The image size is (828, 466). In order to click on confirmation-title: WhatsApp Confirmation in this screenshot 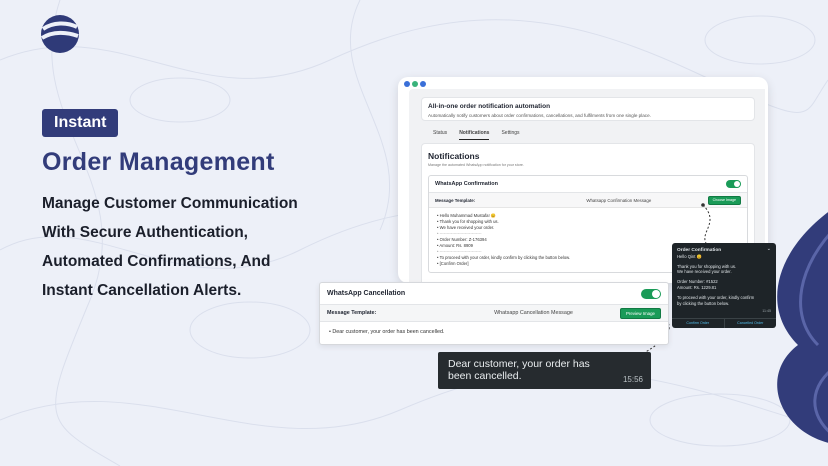, I will do `click(466, 184)`.